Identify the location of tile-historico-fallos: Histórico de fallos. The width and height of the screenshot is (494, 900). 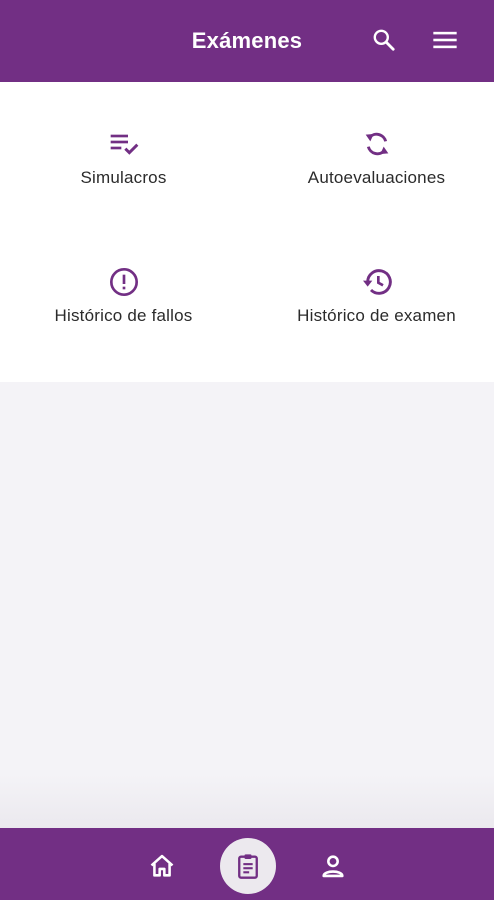
(123, 285).